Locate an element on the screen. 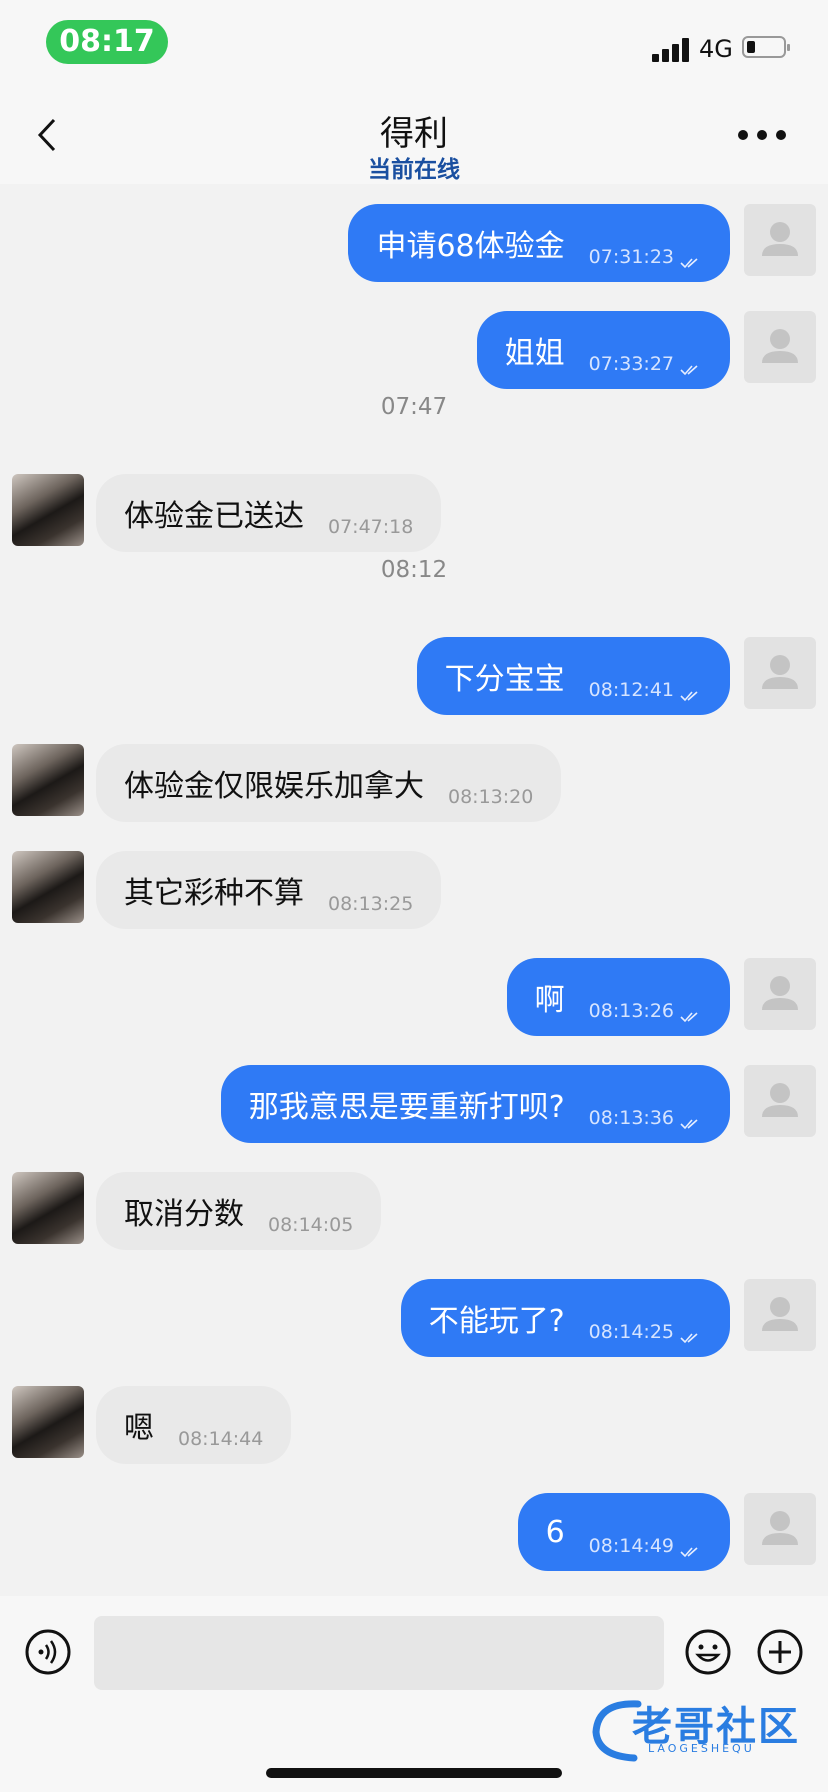  message-text: 啊 is located at coordinates (549, 1000).